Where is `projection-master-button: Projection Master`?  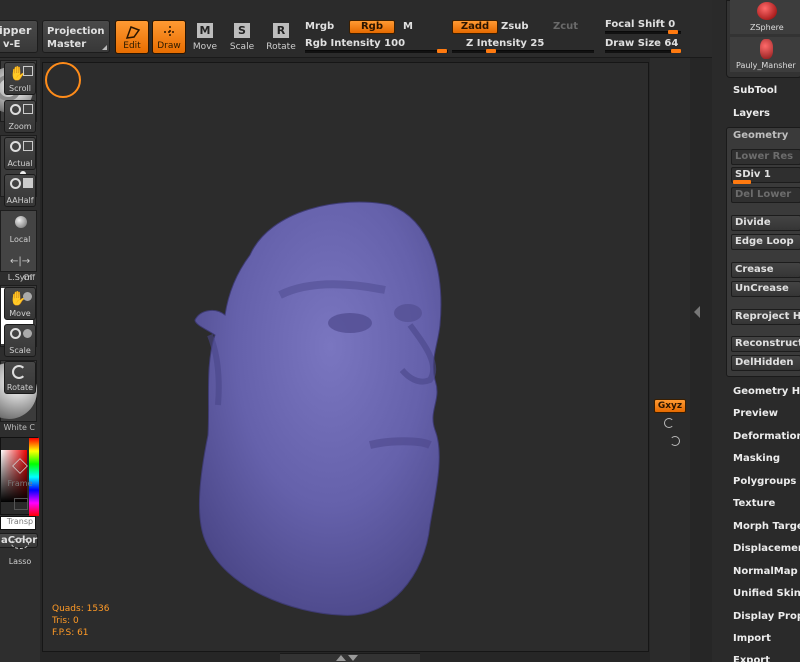 projection-master-button: Projection Master is located at coordinates (76, 36).